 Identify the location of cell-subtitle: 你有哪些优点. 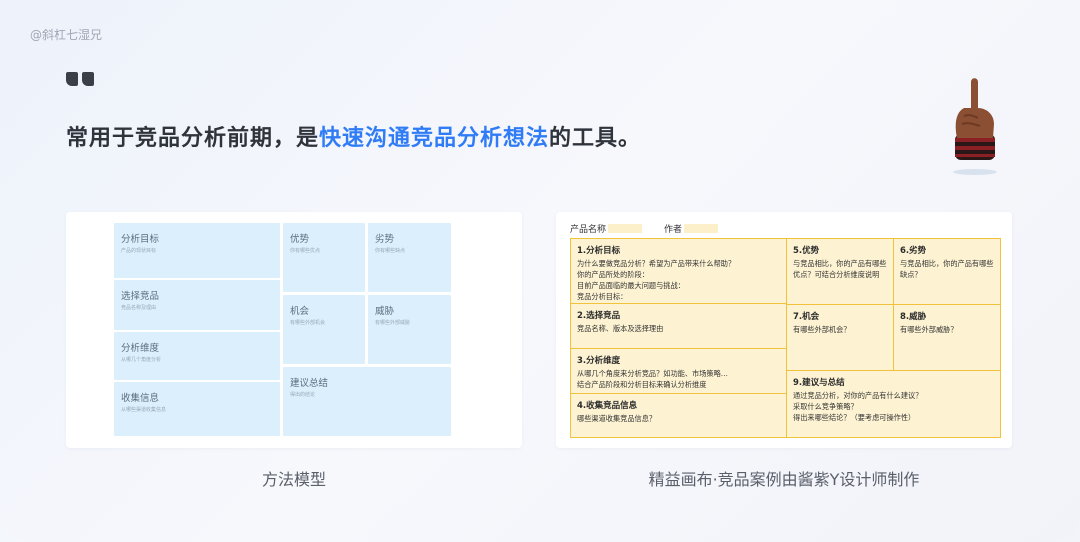
(305, 251).